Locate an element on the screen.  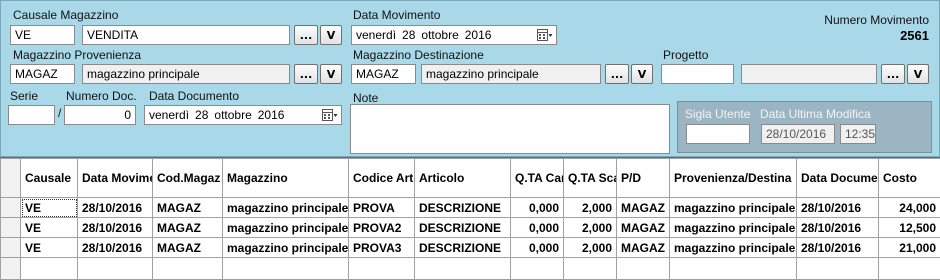
causale-desc-field: VENDITA is located at coordinates (186, 35).